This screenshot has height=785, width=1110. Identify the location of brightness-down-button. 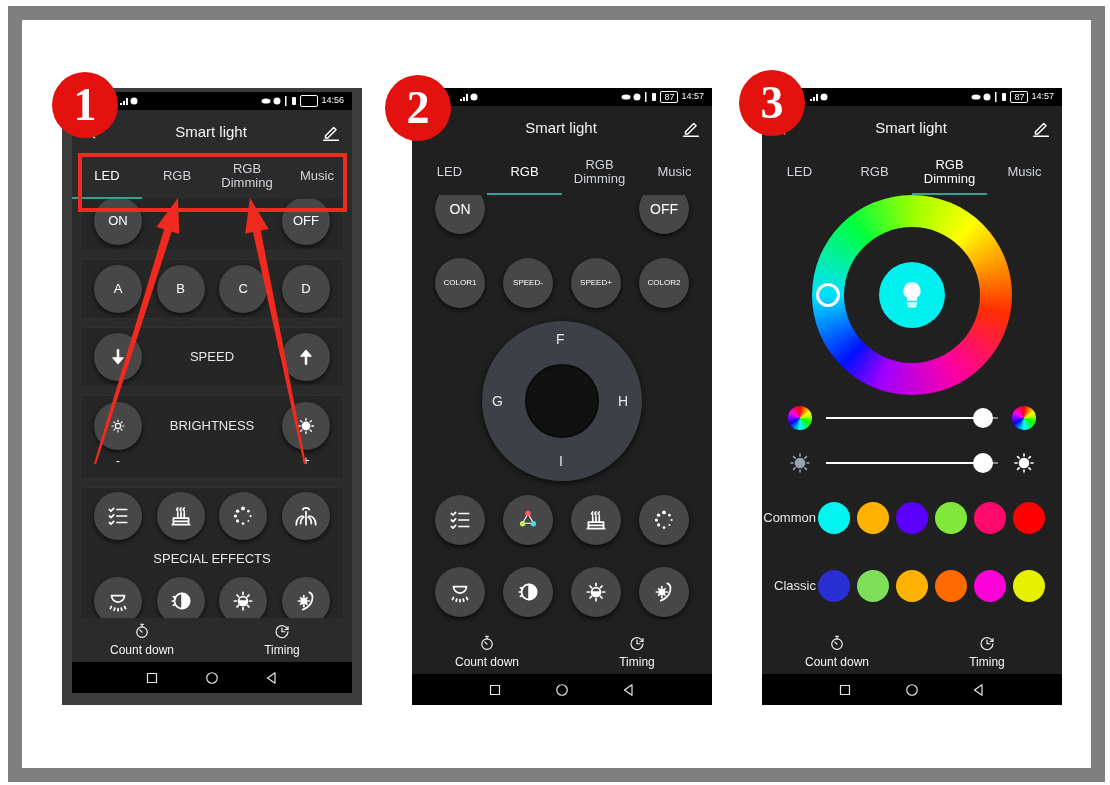
(118, 426).